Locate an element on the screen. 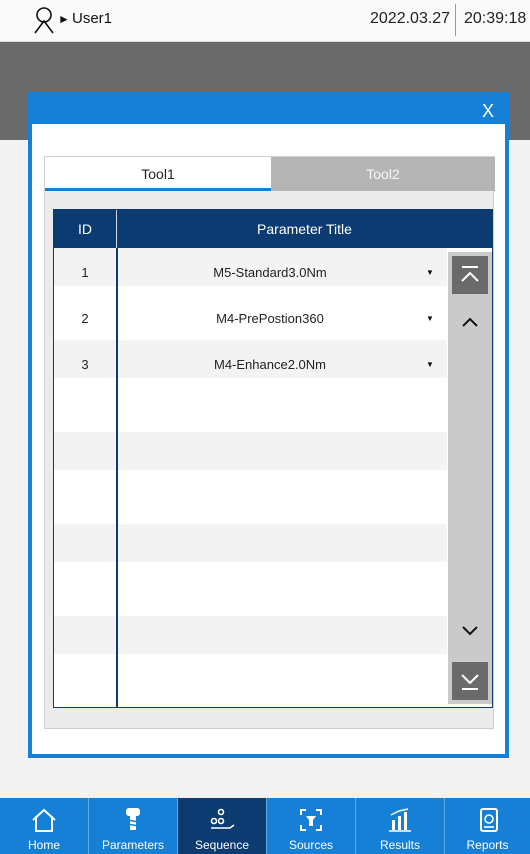 The height and width of the screenshot is (854, 530). parameter-title: M4-Enhance2.0Nm is located at coordinates (270, 364).